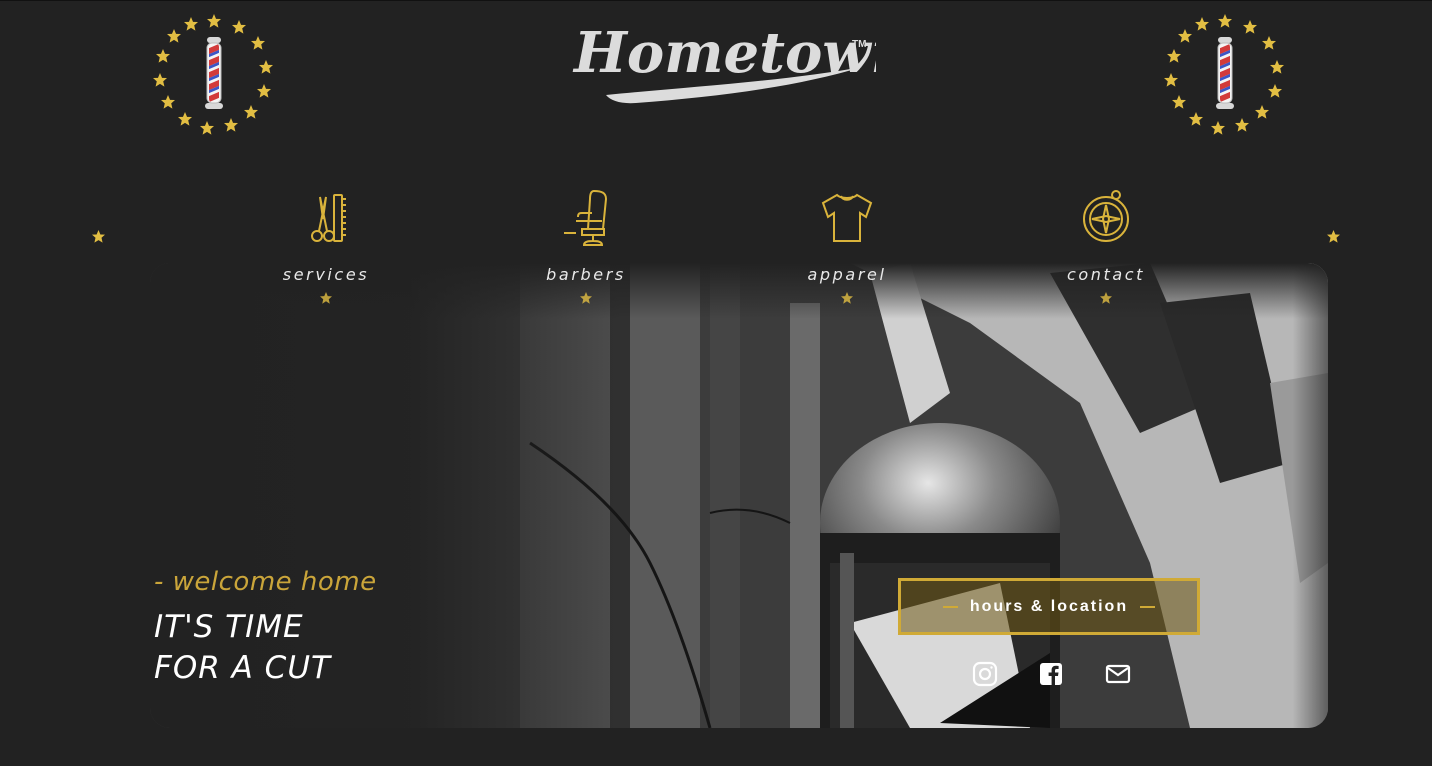 Image resolution: width=1432 pixels, height=766 pixels. I want to click on nav-label: barbers, so click(586, 274).